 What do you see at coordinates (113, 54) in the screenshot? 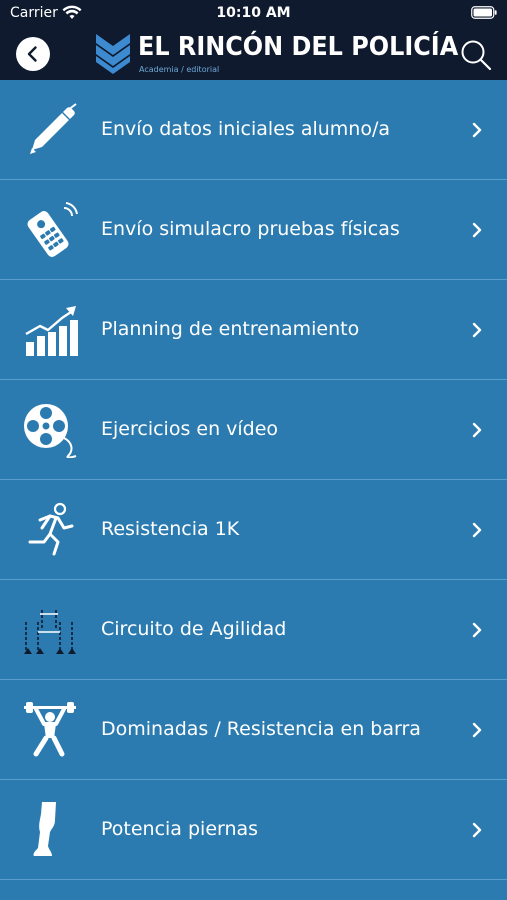
I see `logo-chevrons-icon` at bounding box center [113, 54].